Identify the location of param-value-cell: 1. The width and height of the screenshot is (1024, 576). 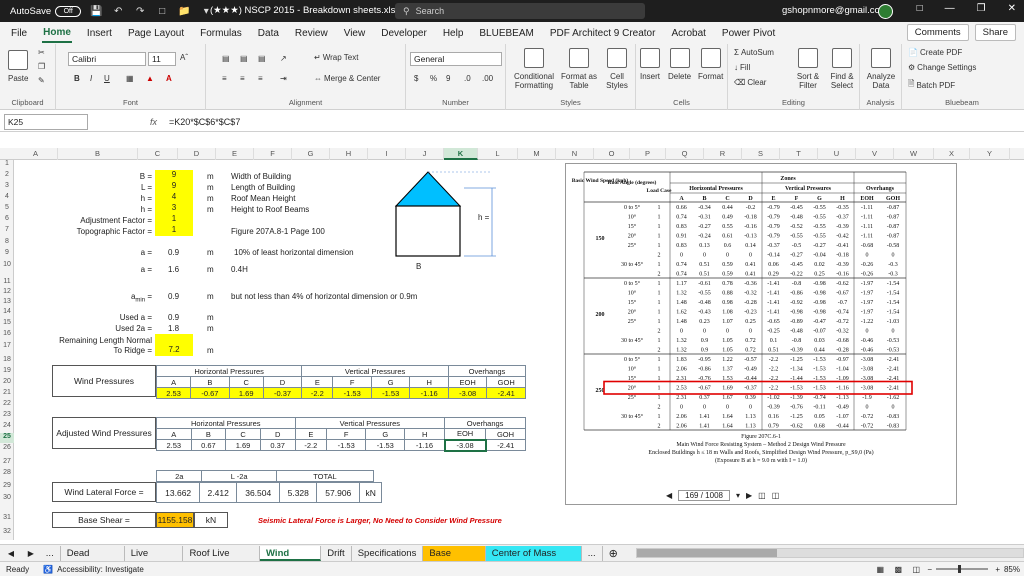
(174, 219).